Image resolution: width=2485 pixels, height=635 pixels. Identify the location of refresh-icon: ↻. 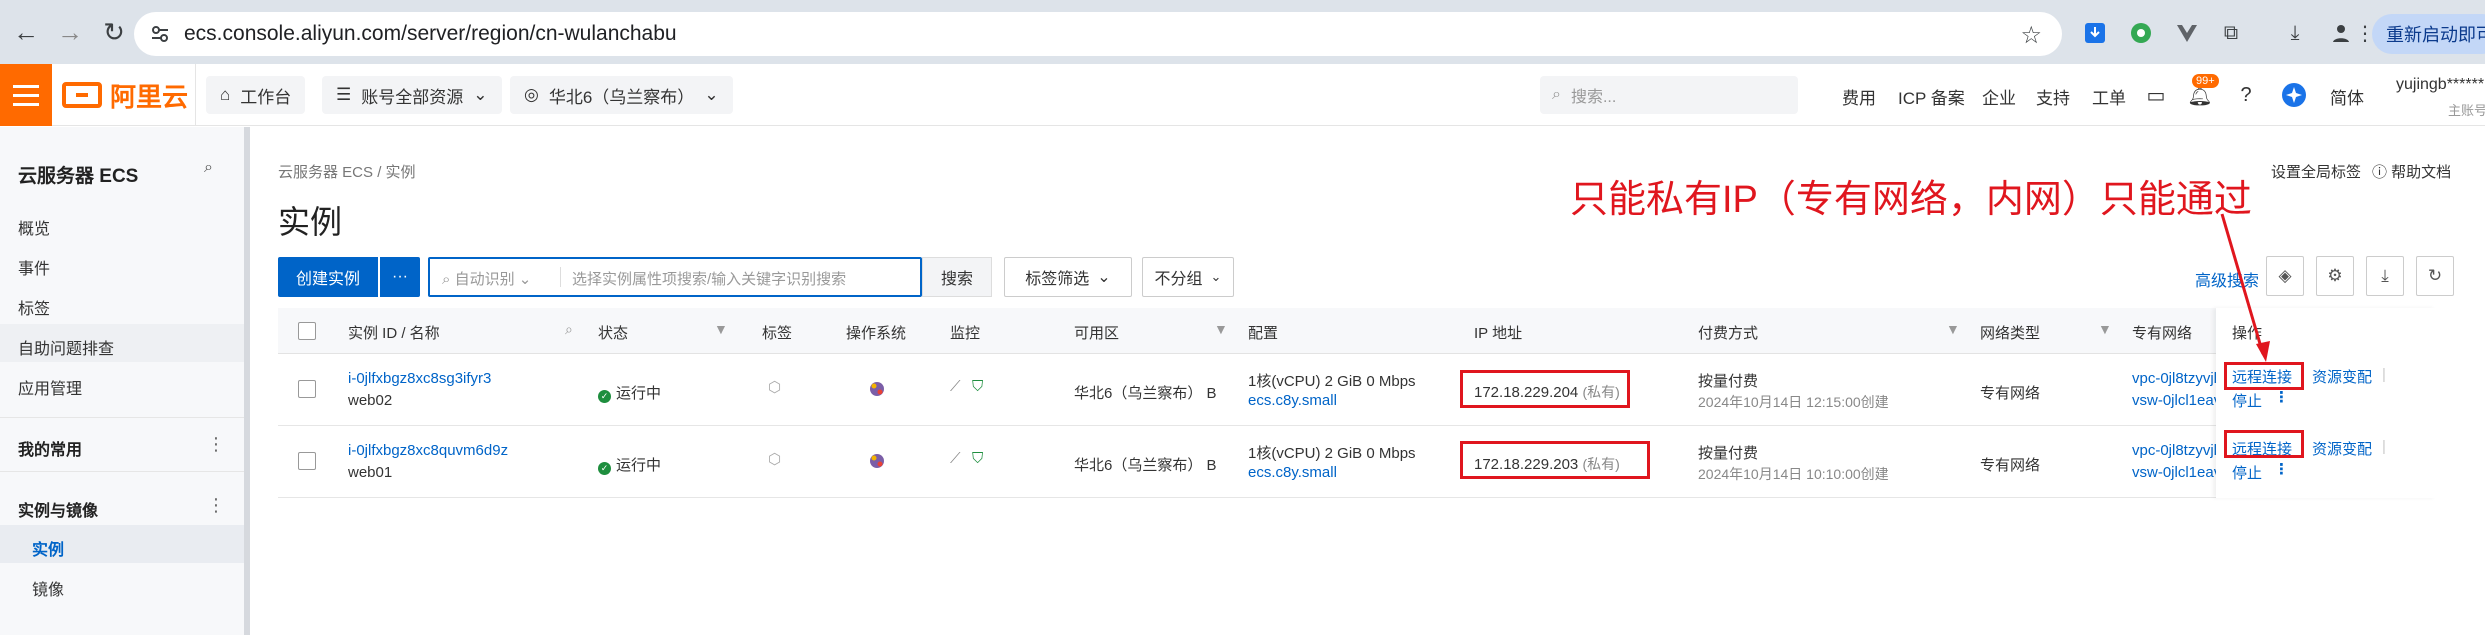
(2435, 276).